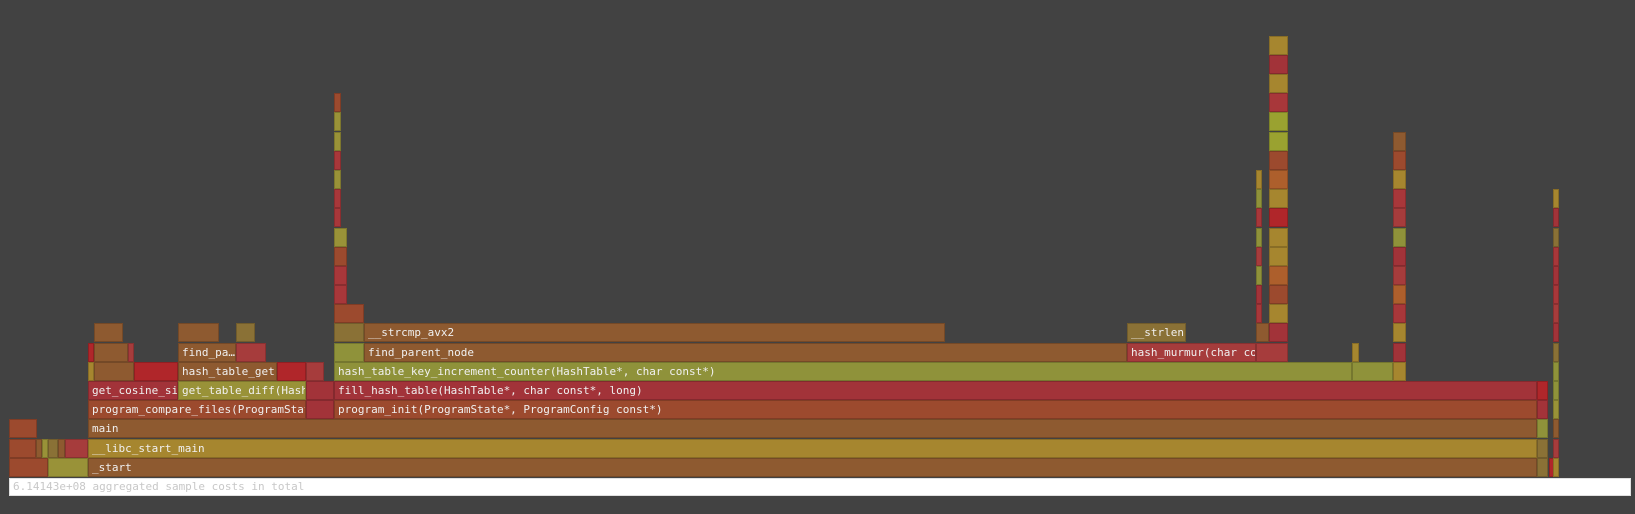 This screenshot has width=1635, height=514. Describe the element at coordinates (22, 448) in the screenshot. I see `frame-unknown-l1` at that location.